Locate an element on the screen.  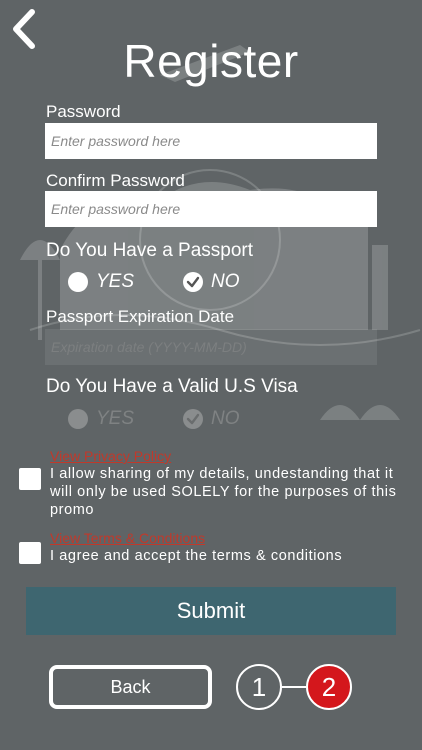
visa-no-radio: NO is located at coordinates (211, 419).